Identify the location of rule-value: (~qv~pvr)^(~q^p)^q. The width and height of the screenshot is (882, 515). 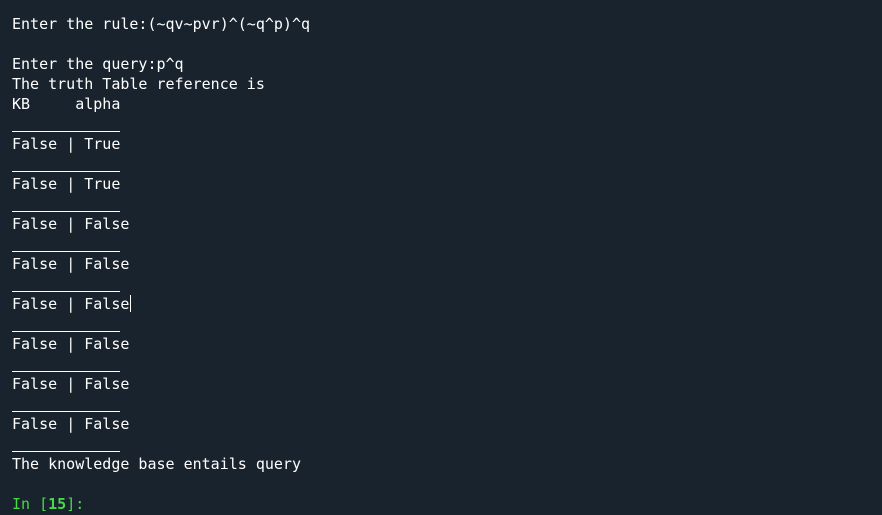
(229, 24).